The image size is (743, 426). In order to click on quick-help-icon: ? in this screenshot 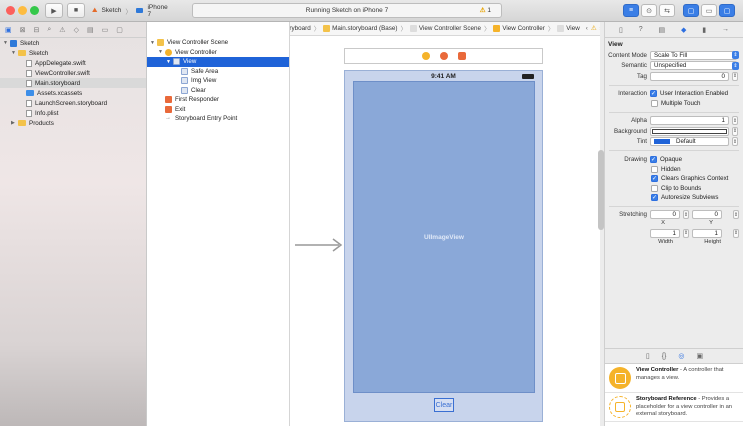, I will do `click(641, 29)`.